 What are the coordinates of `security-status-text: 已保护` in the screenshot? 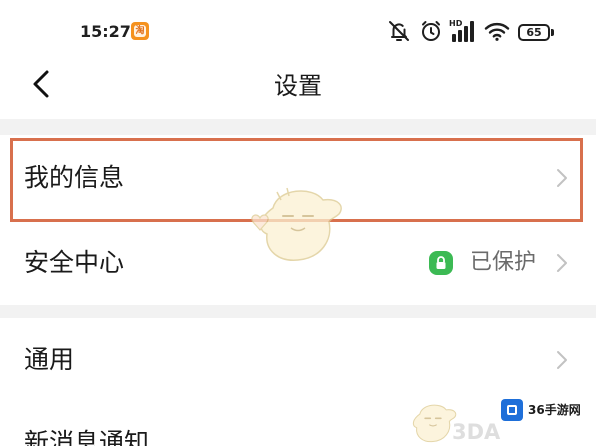 It's located at (503, 262).